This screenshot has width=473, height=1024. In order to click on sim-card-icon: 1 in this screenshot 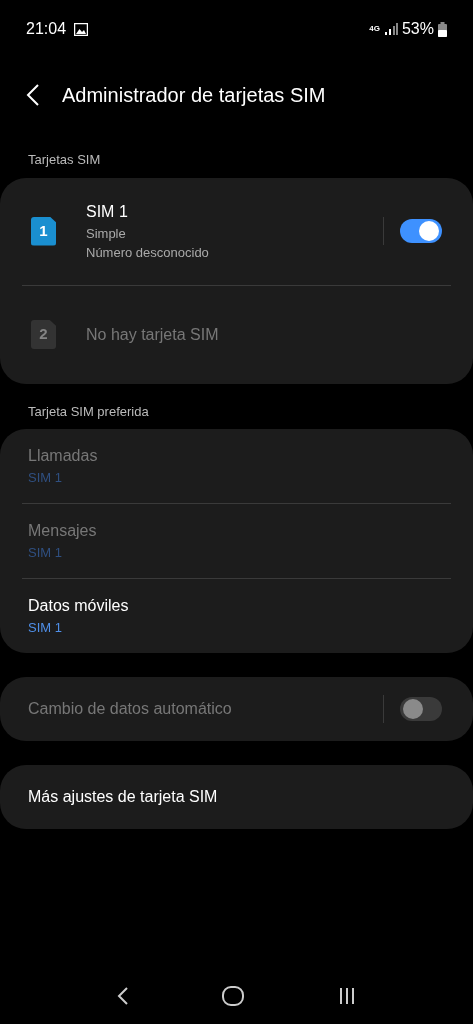, I will do `click(43, 231)`.